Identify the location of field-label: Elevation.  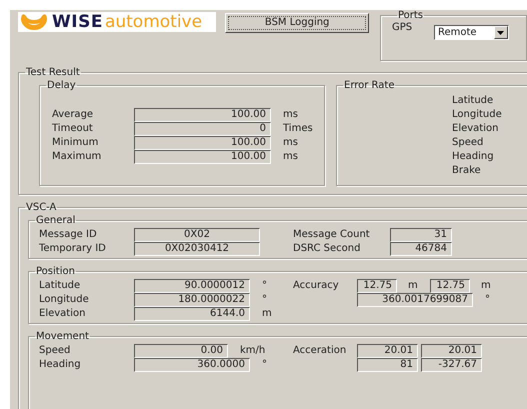
(62, 314).